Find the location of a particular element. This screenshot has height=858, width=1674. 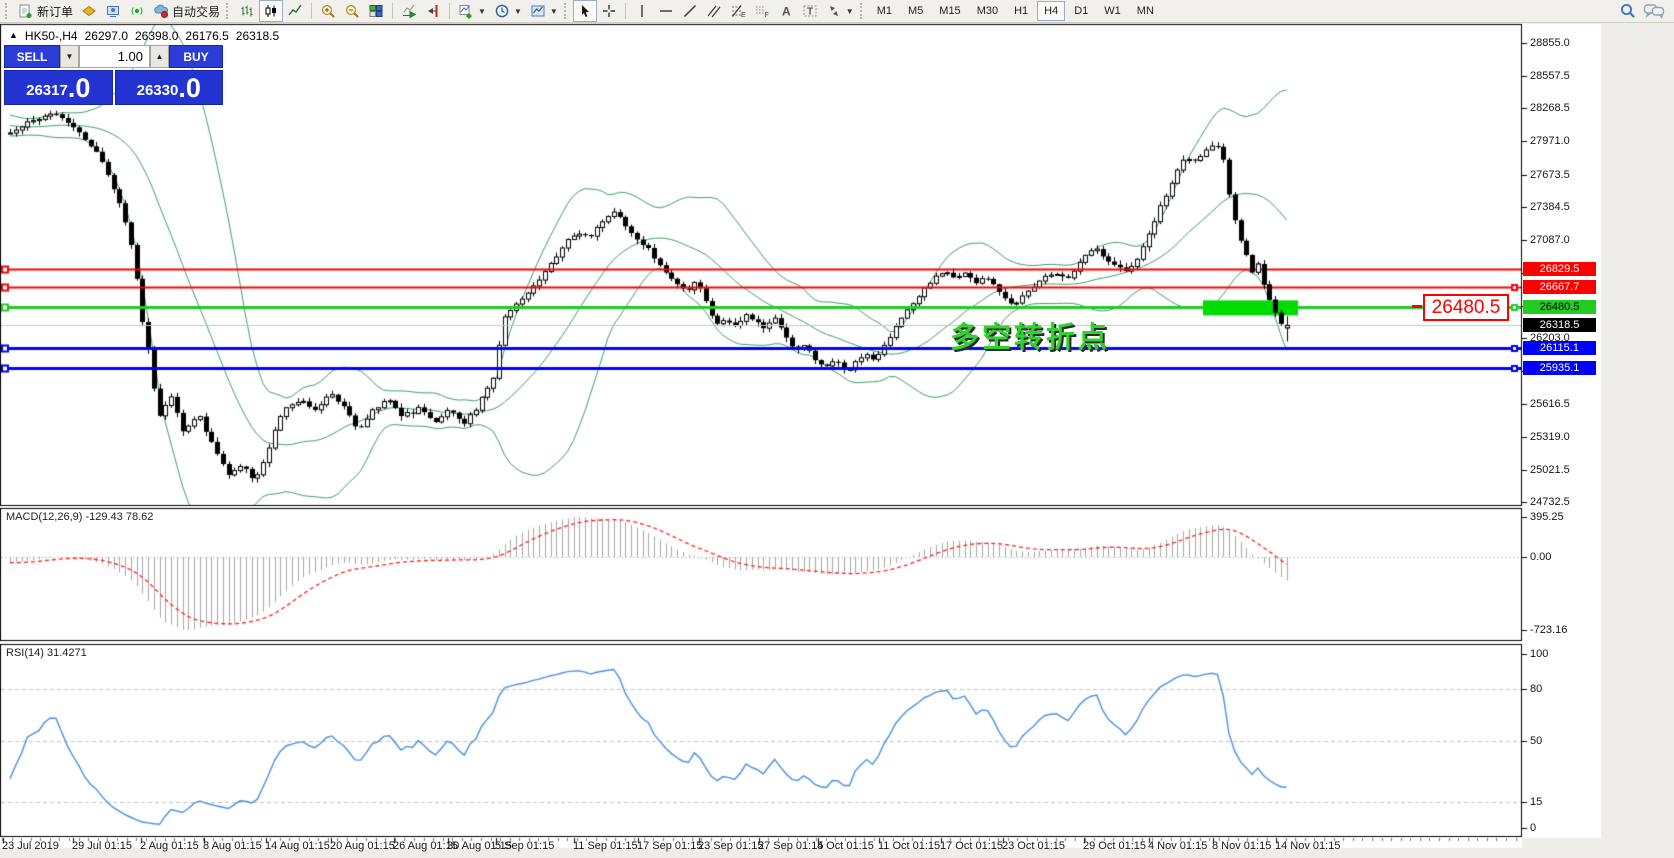

signal-icon is located at coordinates (137, 11).